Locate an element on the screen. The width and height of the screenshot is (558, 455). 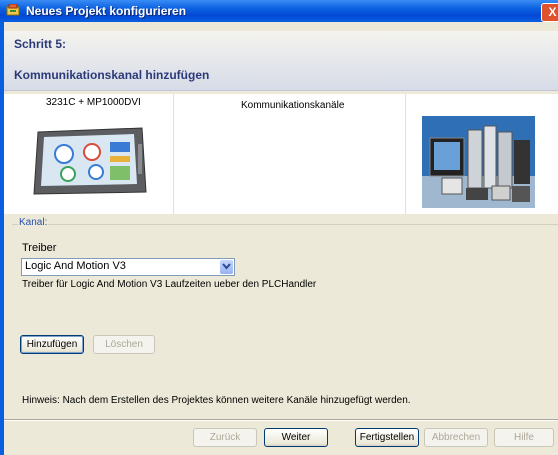
driver-dropdown-button is located at coordinates (226, 267).